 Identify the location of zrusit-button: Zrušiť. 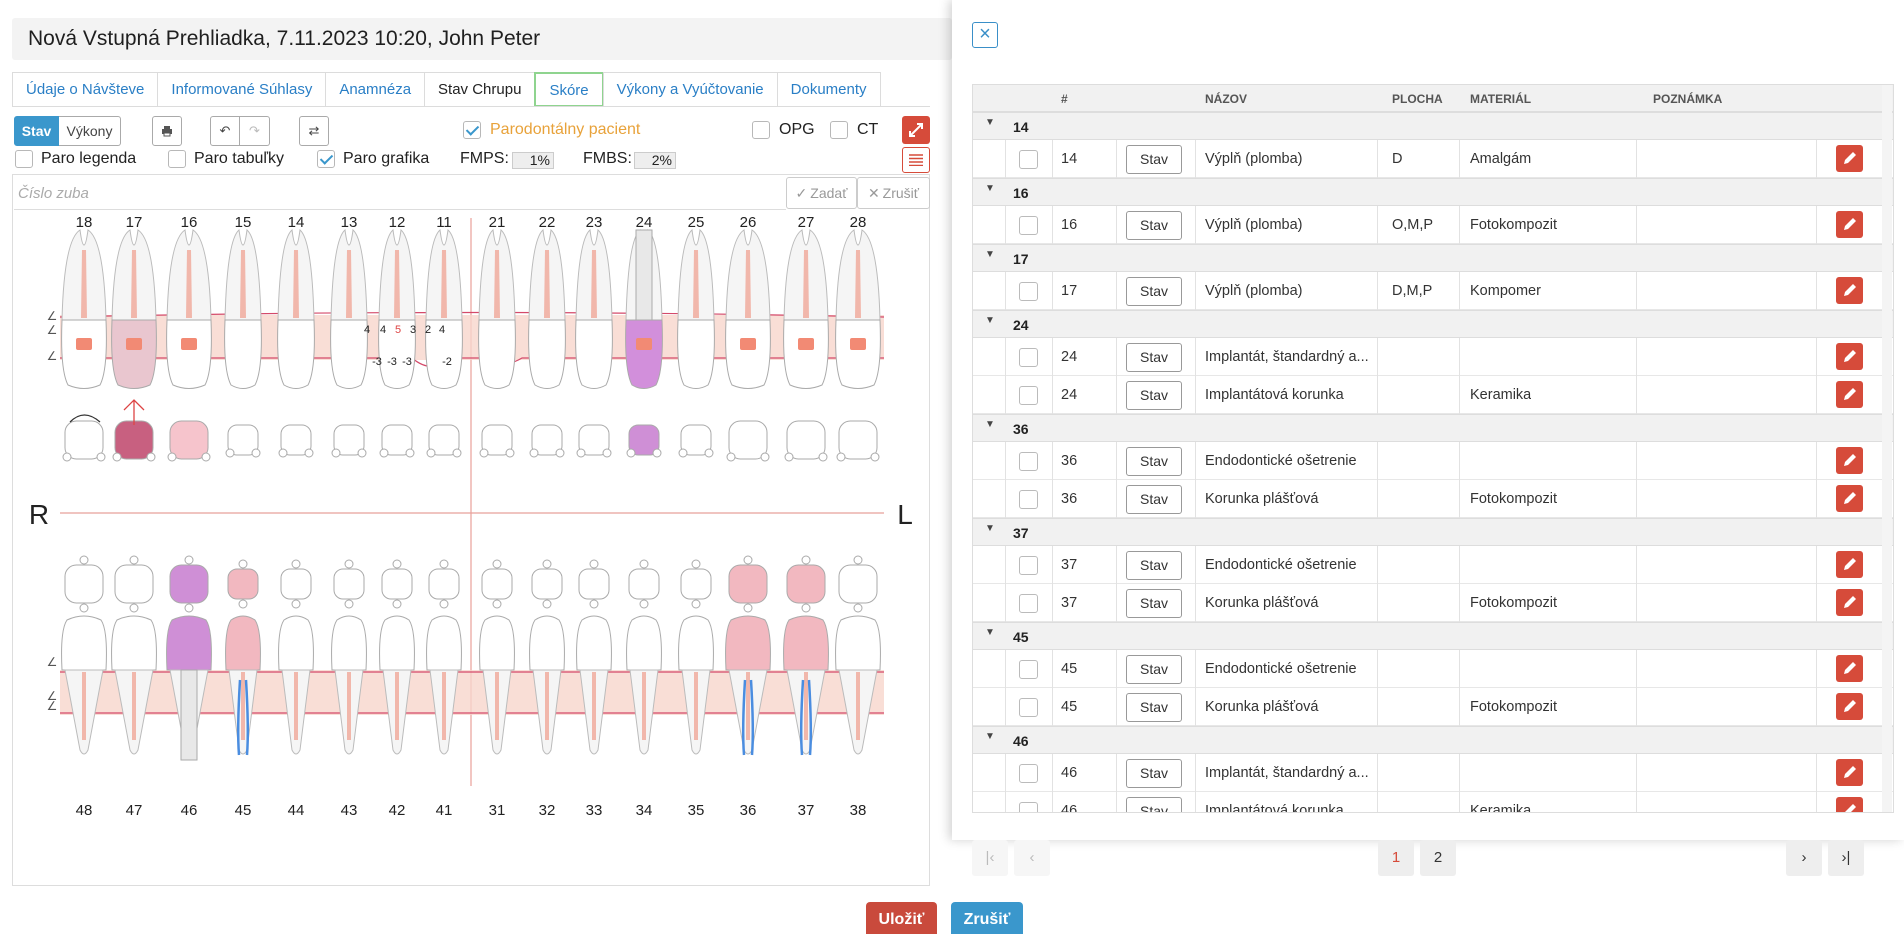
(987, 918).